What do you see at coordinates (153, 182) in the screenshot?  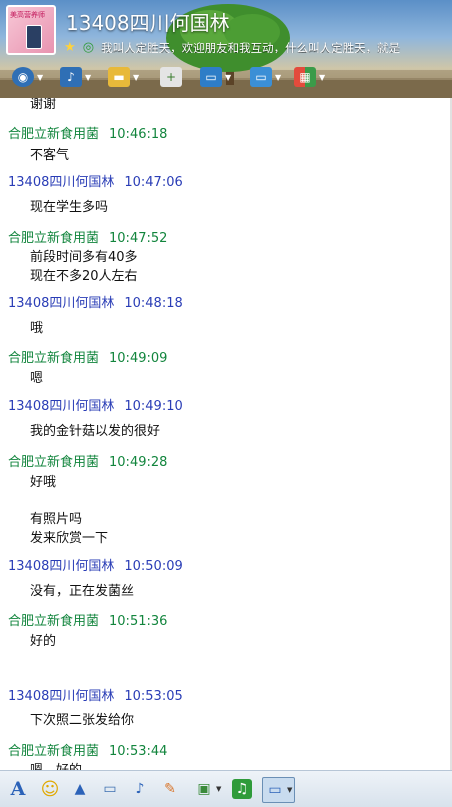 I see `message-time: 10:47:06` at bounding box center [153, 182].